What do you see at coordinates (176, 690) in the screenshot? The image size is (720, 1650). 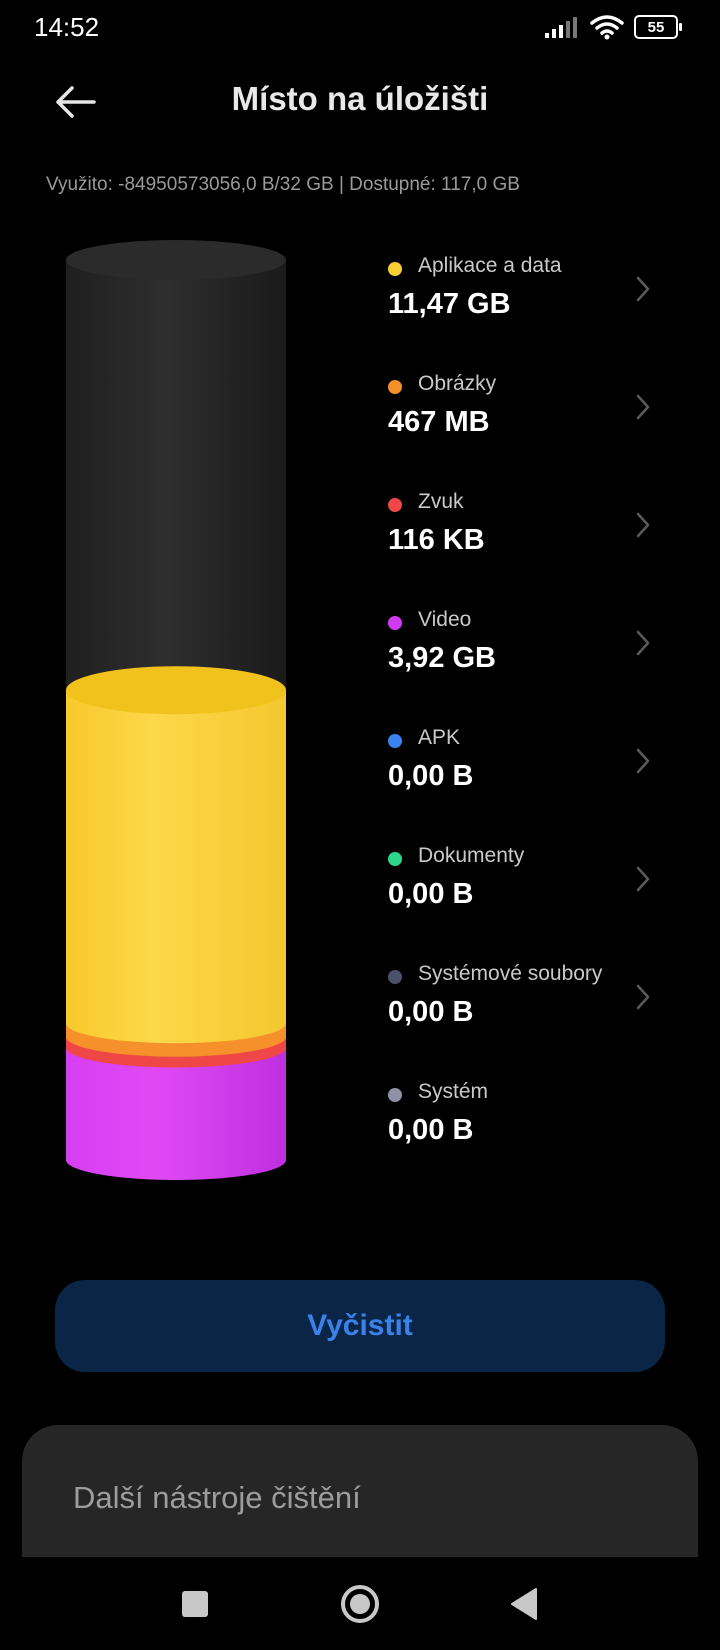 I see `cylinder-fill-top` at bounding box center [176, 690].